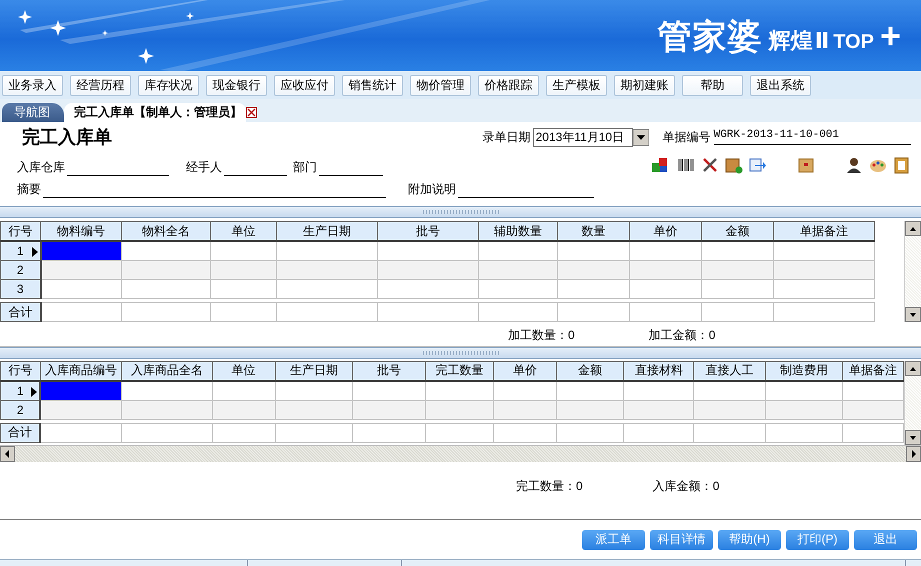 This screenshot has width=921, height=566. I want to click on tools-icon, so click(710, 165).